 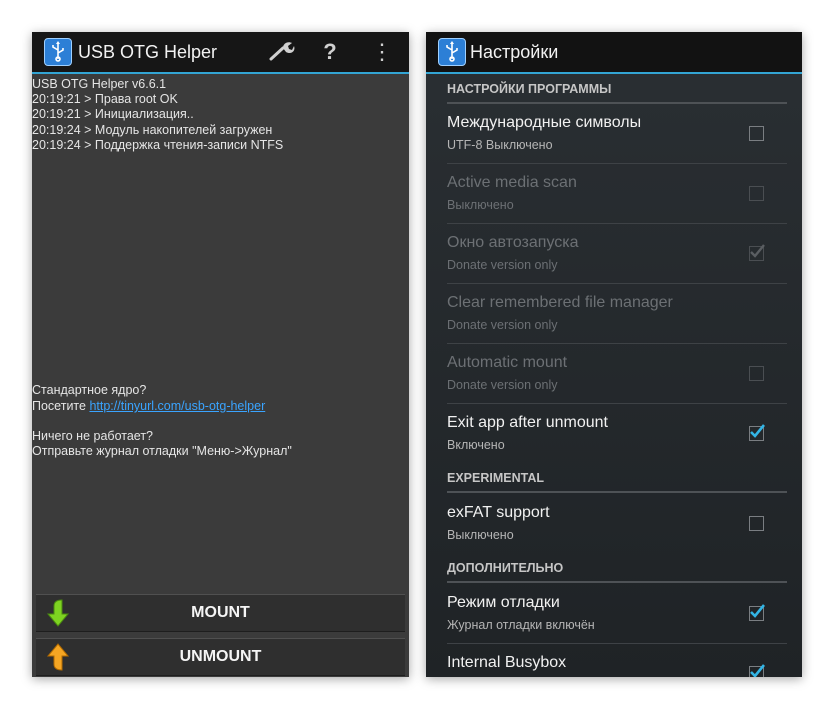 What do you see at coordinates (177, 406) in the screenshot?
I see `help-link: http://tinyurl.com/usb-otg-helper` at bounding box center [177, 406].